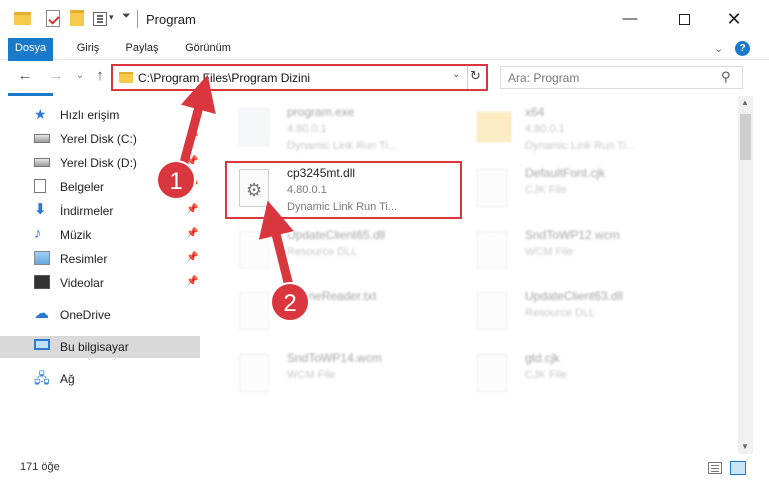  What do you see at coordinates (456, 74) in the screenshot?
I see `address-dropdown-icon: ⌄` at bounding box center [456, 74].